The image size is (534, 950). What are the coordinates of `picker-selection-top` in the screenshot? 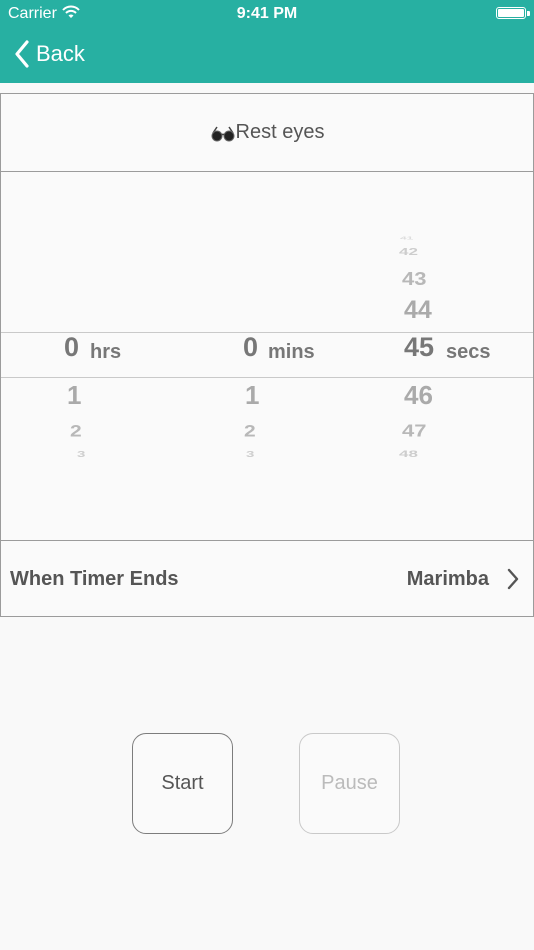 It's located at (267, 332).